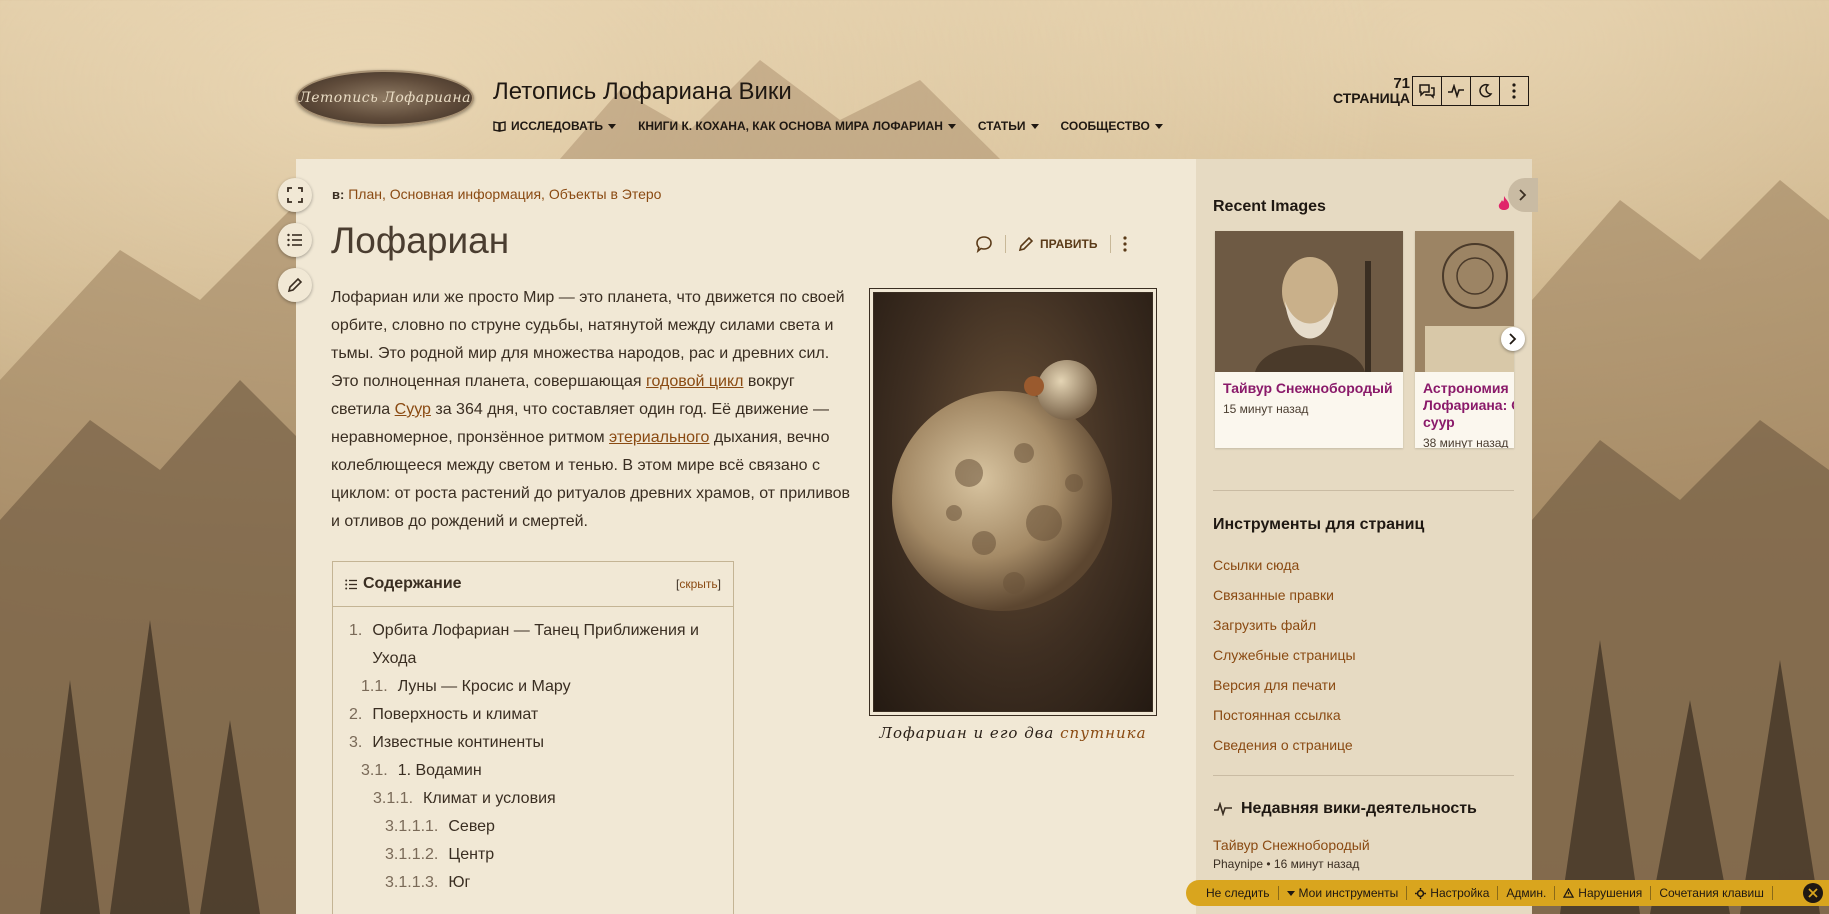 Image resolution: width=1829 pixels, height=914 pixels. I want to click on customize-button: Настройка, so click(1453, 893).